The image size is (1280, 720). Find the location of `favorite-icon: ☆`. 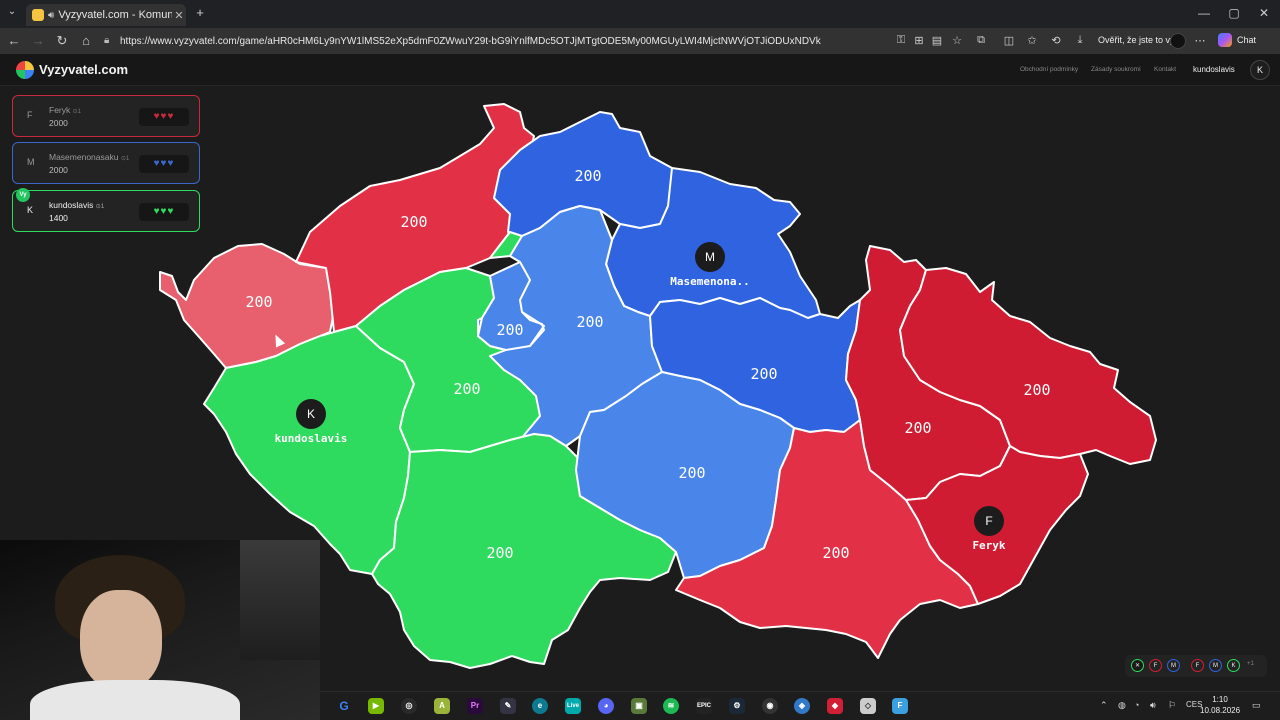

favorite-icon: ☆ is located at coordinates (957, 40).